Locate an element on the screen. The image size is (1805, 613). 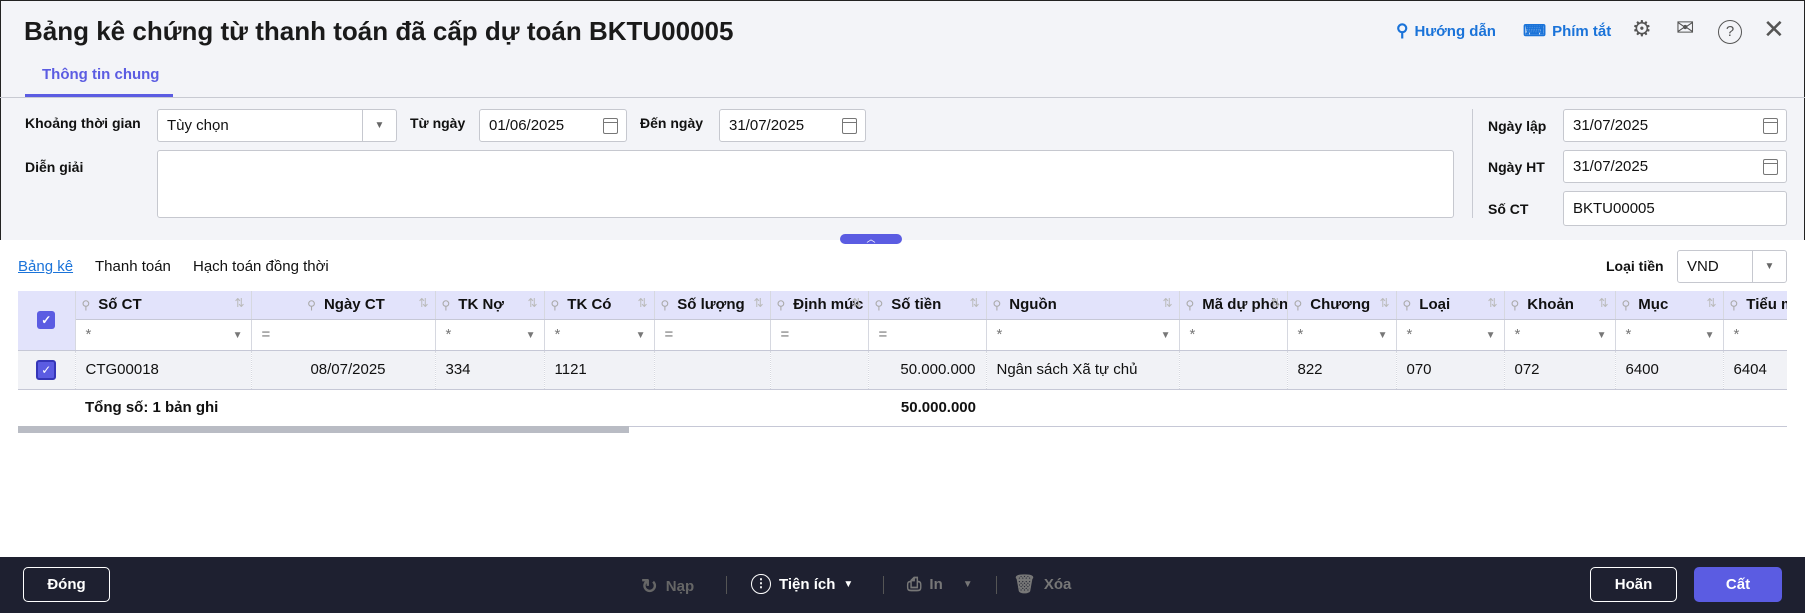
from-date-input: 01/06/2025 is located at coordinates (553, 125).